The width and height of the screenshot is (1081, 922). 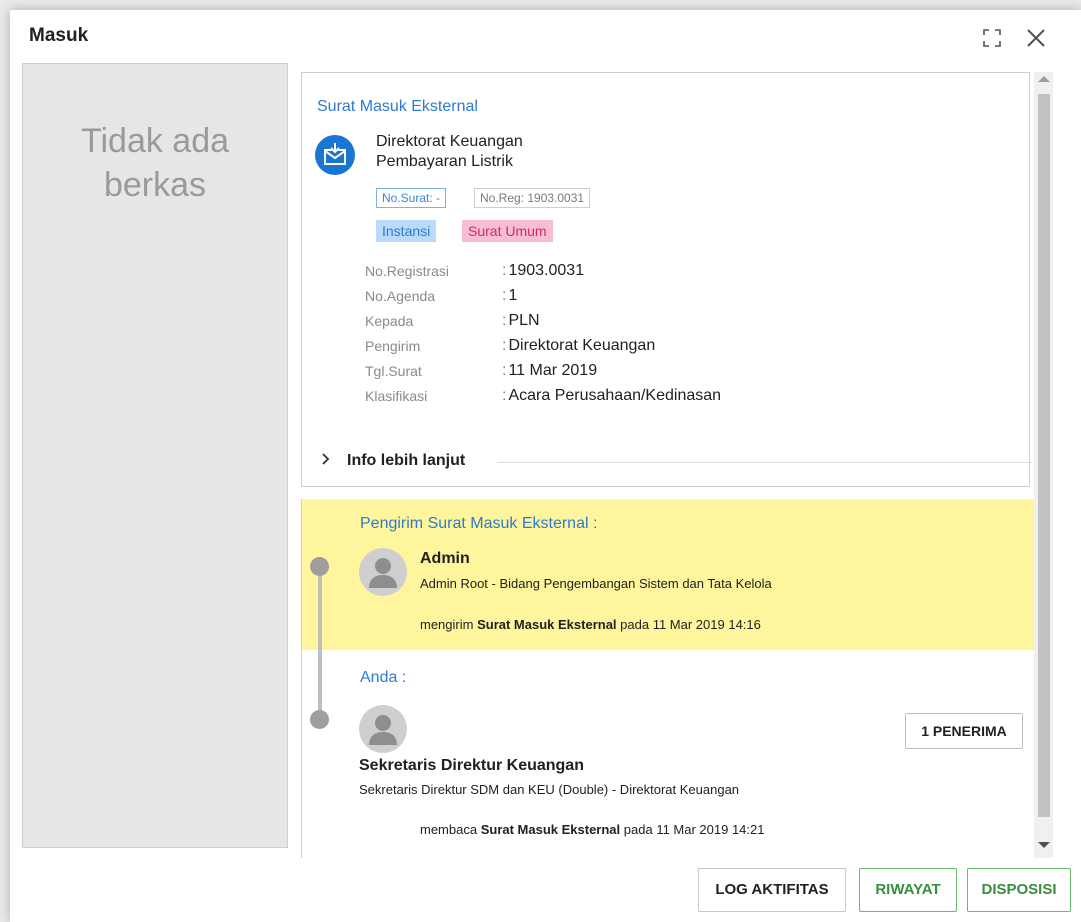 What do you see at coordinates (694, 829) in the screenshot?
I see `action-time: pada 11 Mar 2019 14:21` at bounding box center [694, 829].